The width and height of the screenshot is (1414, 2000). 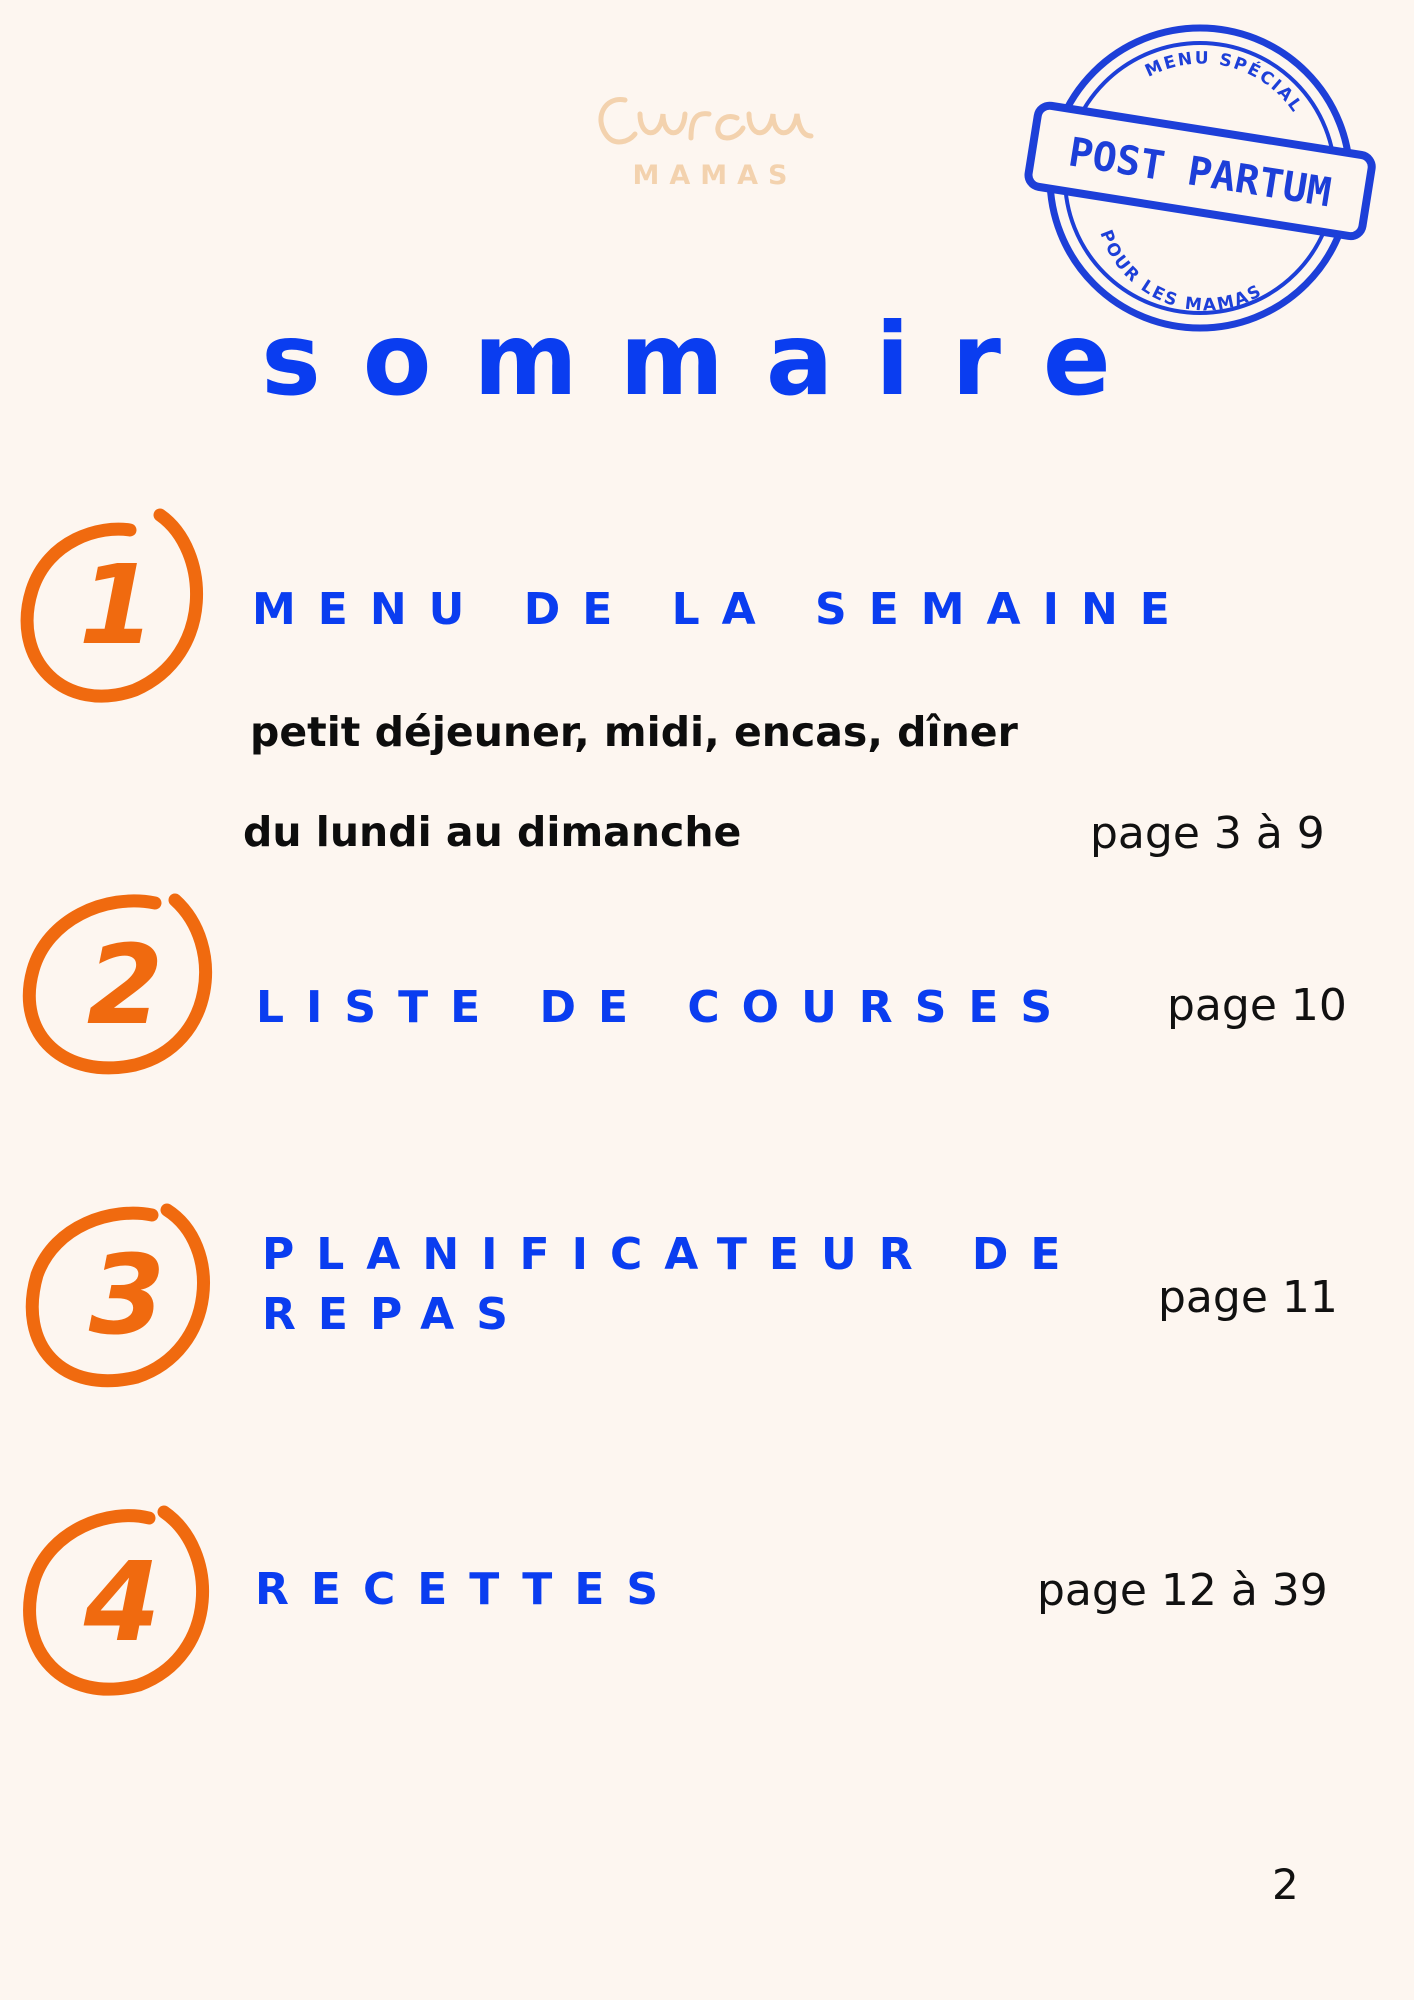 I want to click on logo-subtitle: MAMAS, so click(x=715, y=175).